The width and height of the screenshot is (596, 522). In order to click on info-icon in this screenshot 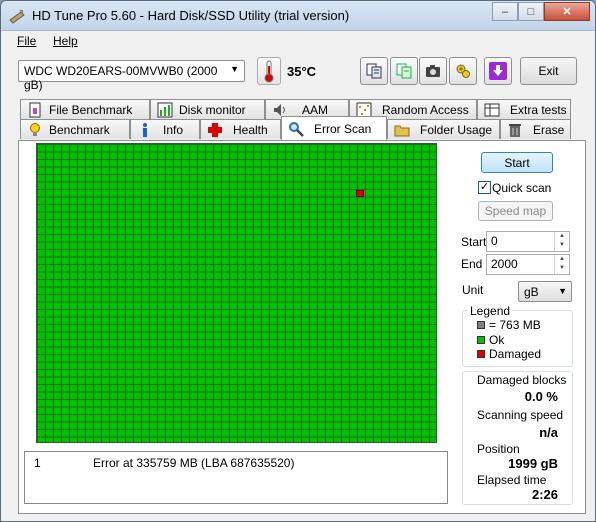, I will do `click(145, 129)`.